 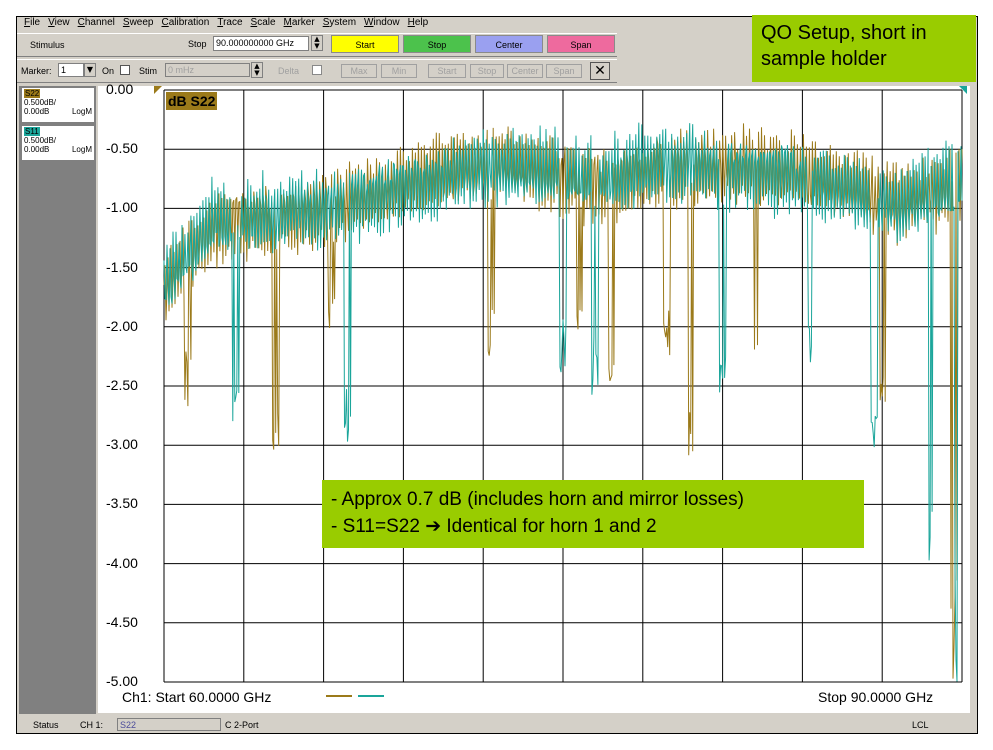 I want to click on chevron-down-icon: ▼, so click(x=90, y=69).